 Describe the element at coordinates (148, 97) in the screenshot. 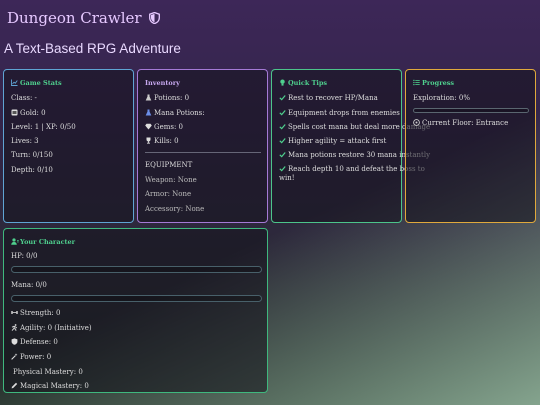

I see `flask-icon` at that location.